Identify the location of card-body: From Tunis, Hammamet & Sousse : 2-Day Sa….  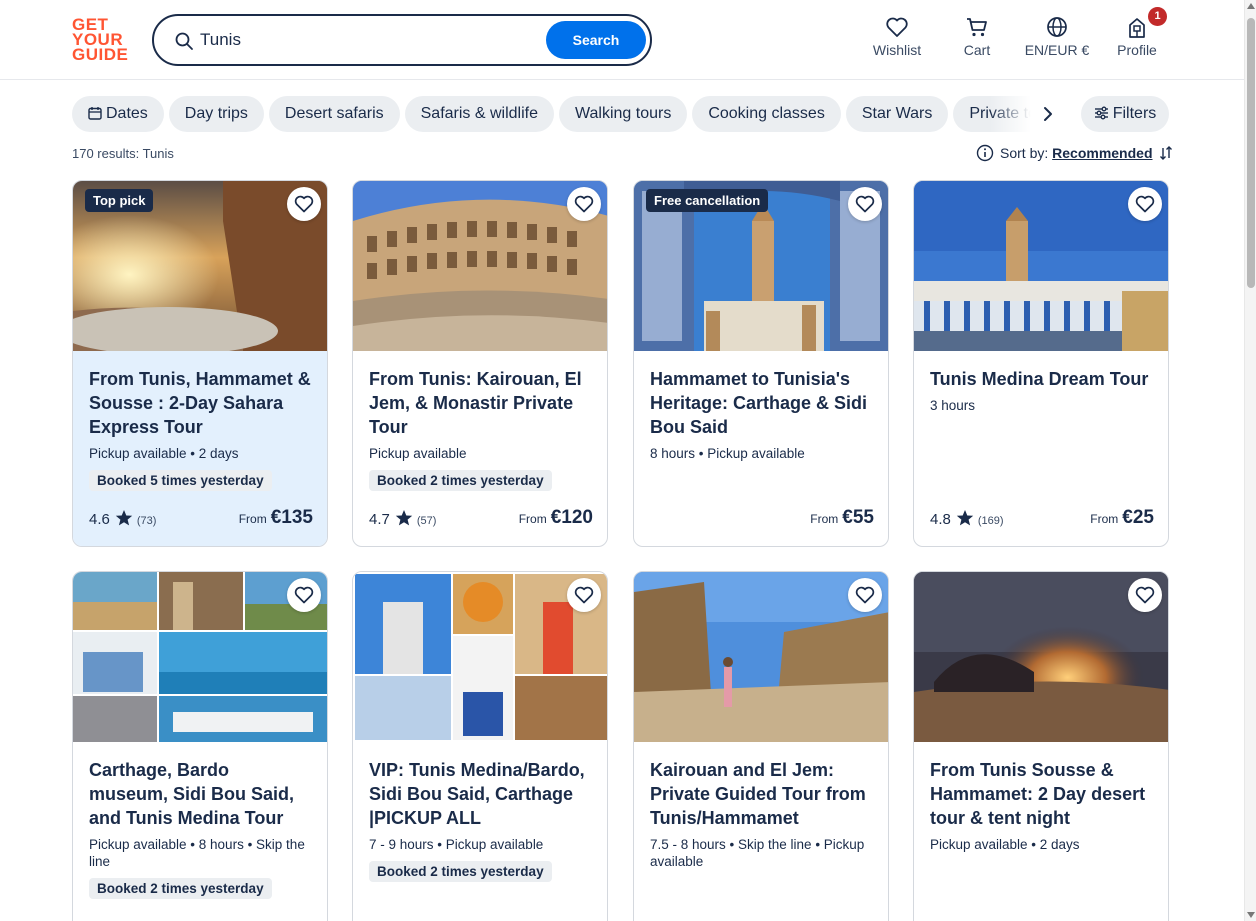
(200, 448).